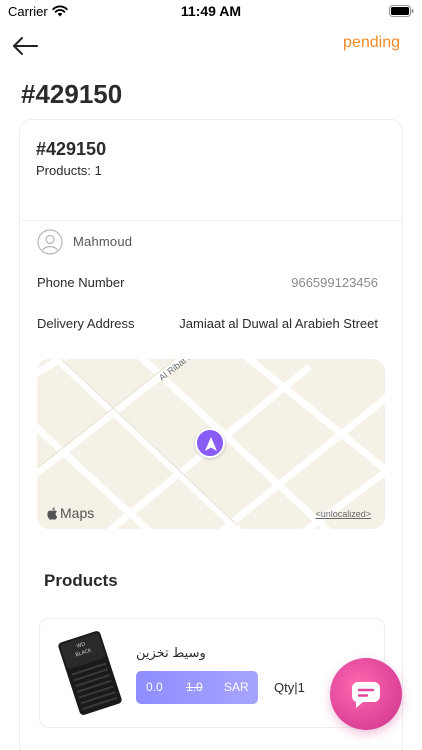  What do you see at coordinates (154, 687) in the screenshot?
I see `price-current: 0.0` at bounding box center [154, 687].